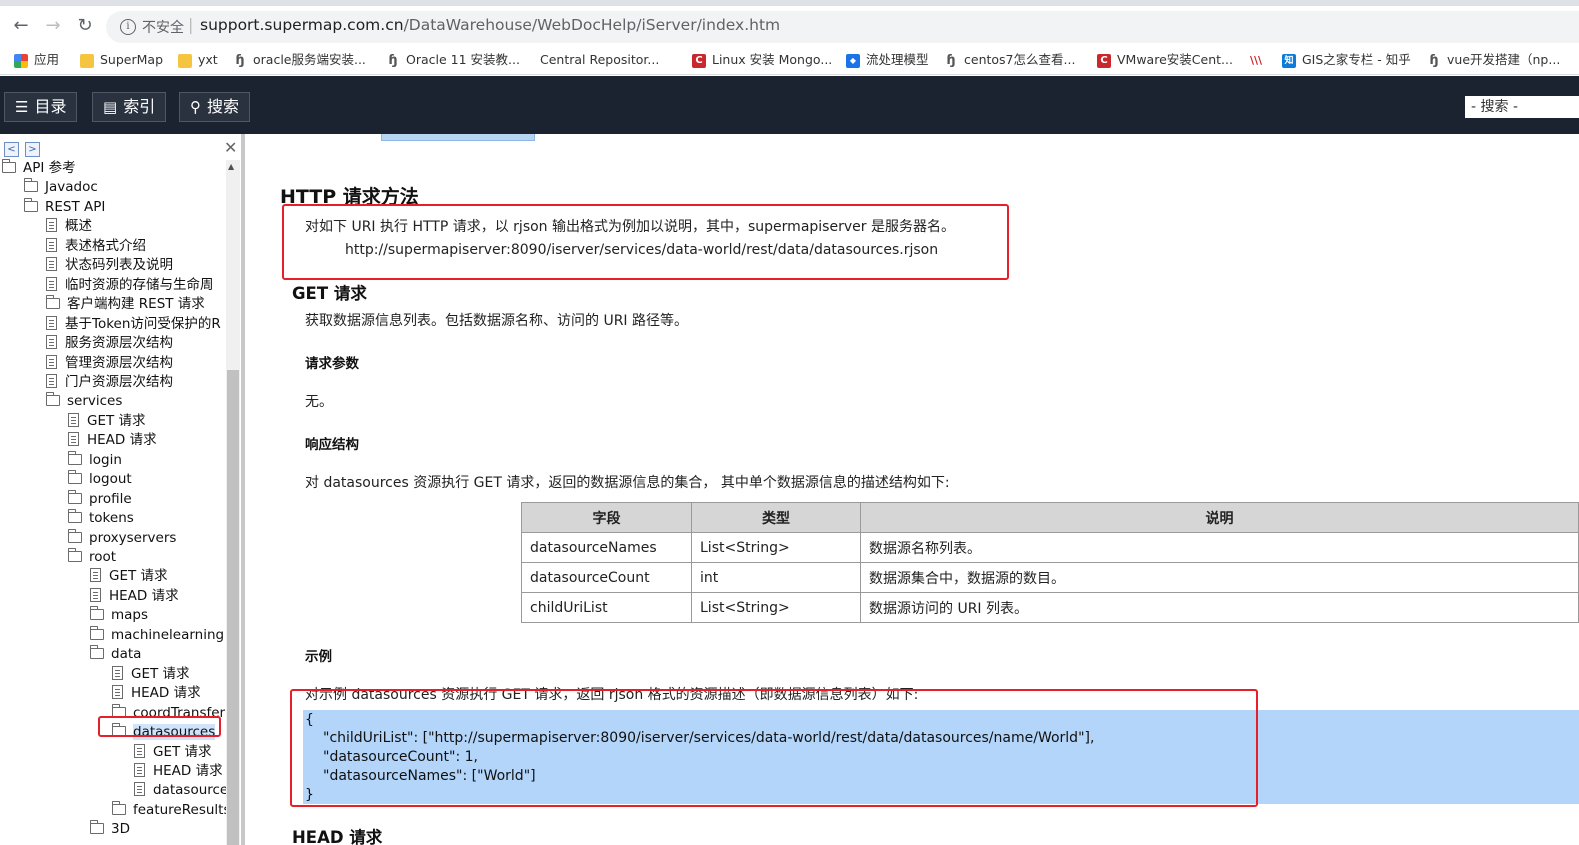  I want to click on bookmark-item: yxt, so click(198, 60).